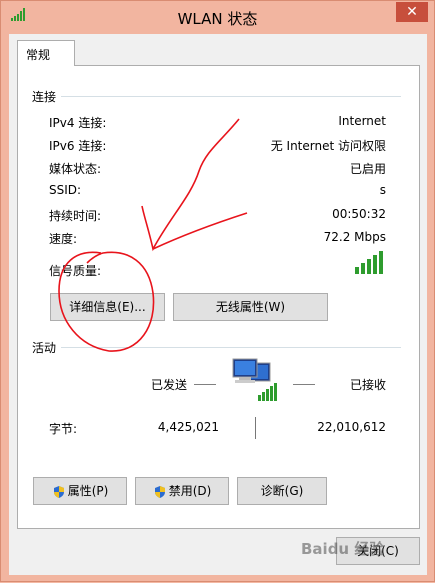  What do you see at coordinates (46, 53) in the screenshot?
I see `tab-general: 常规` at bounding box center [46, 53].